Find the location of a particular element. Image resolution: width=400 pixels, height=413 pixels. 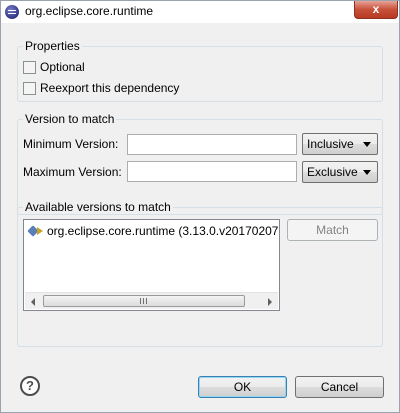

min-bound-select: Inclusive is located at coordinates (340, 144).